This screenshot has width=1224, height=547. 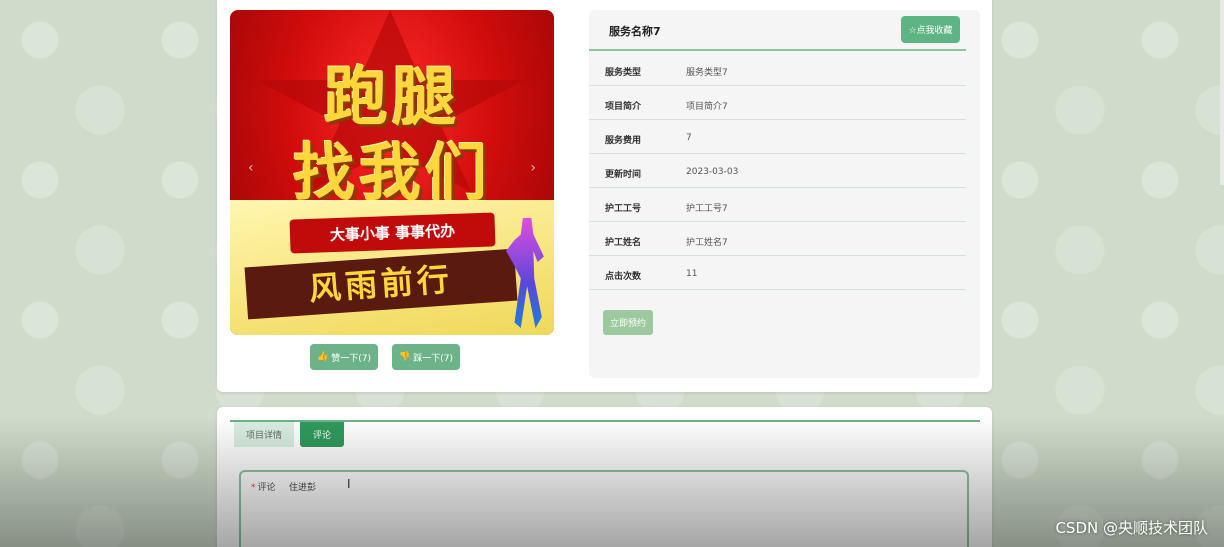 What do you see at coordinates (1131, 528) in the screenshot?
I see `watermark: CSDN @央顺技术团队` at bounding box center [1131, 528].